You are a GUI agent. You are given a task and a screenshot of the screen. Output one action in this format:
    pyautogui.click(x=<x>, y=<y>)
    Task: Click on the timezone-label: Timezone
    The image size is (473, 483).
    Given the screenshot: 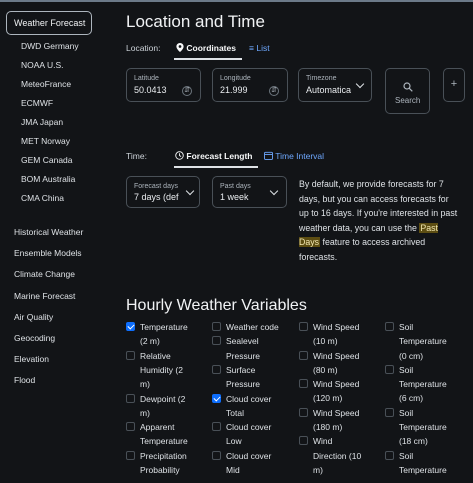 What is the action you would take?
    pyautogui.click(x=321, y=78)
    